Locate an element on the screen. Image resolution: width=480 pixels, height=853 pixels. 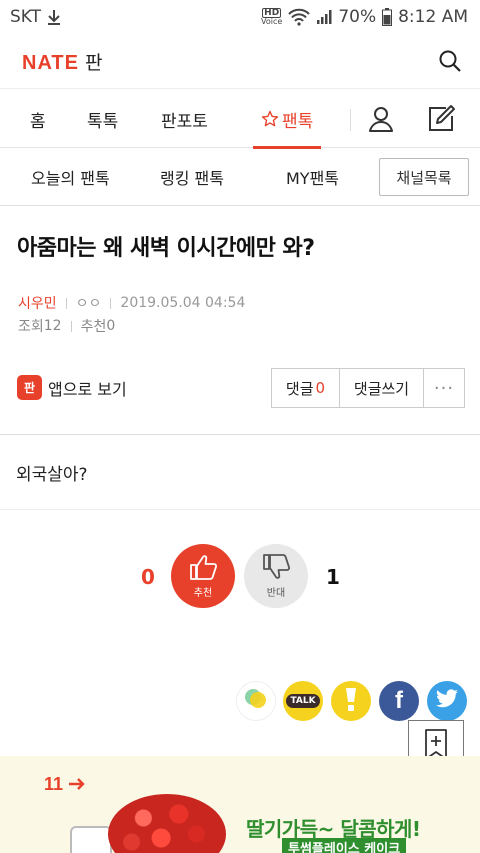
ad-phone-image is located at coordinates (91, 839).